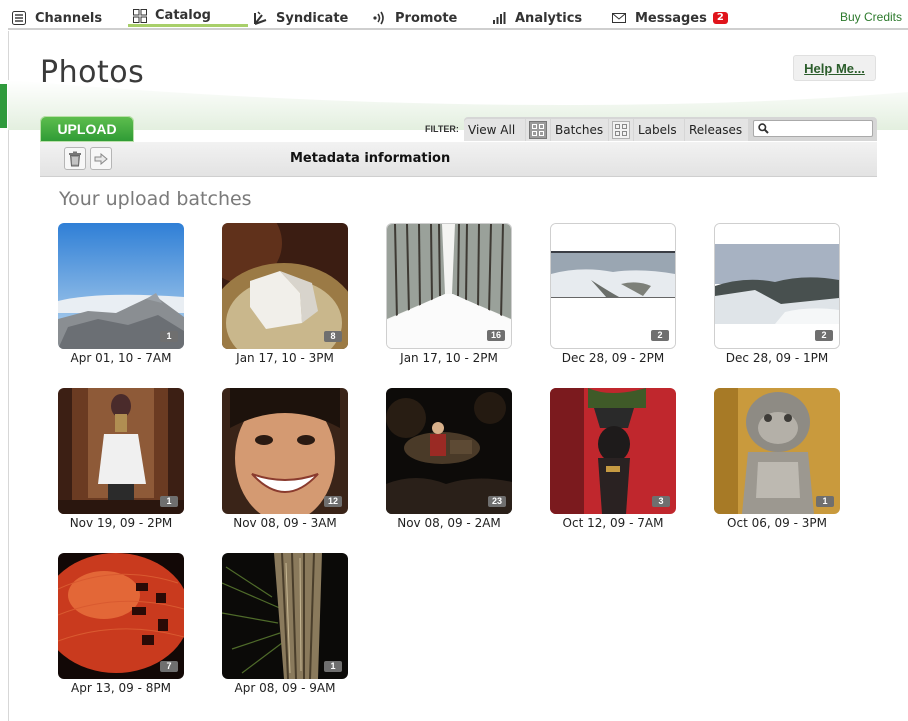  Describe the element at coordinates (3, 106) in the screenshot. I see `side-accent` at that location.